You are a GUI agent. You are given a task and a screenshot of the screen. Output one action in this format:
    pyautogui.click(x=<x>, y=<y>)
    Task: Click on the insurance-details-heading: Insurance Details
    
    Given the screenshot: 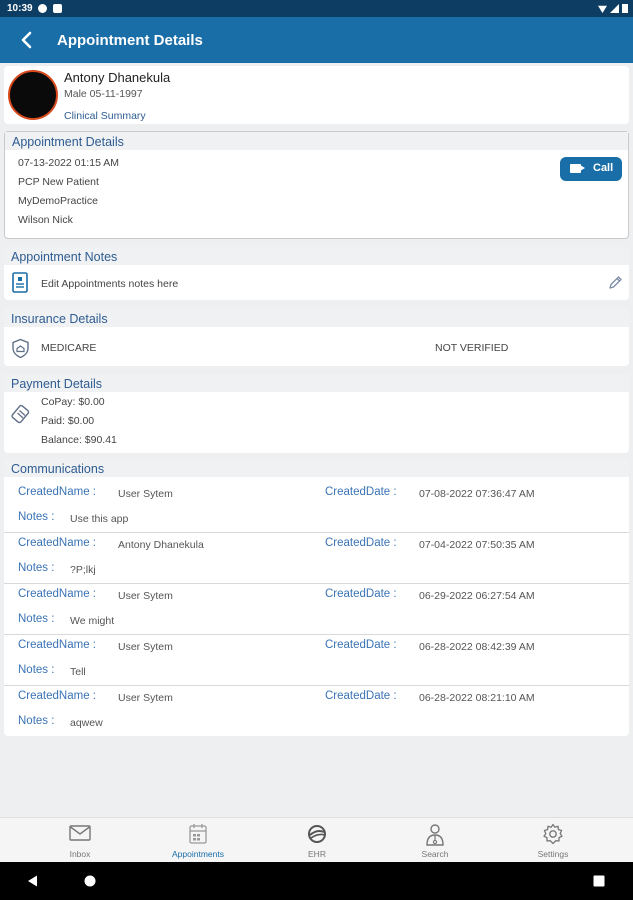 What is the action you would take?
    pyautogui.click(x=316, y=318)
    